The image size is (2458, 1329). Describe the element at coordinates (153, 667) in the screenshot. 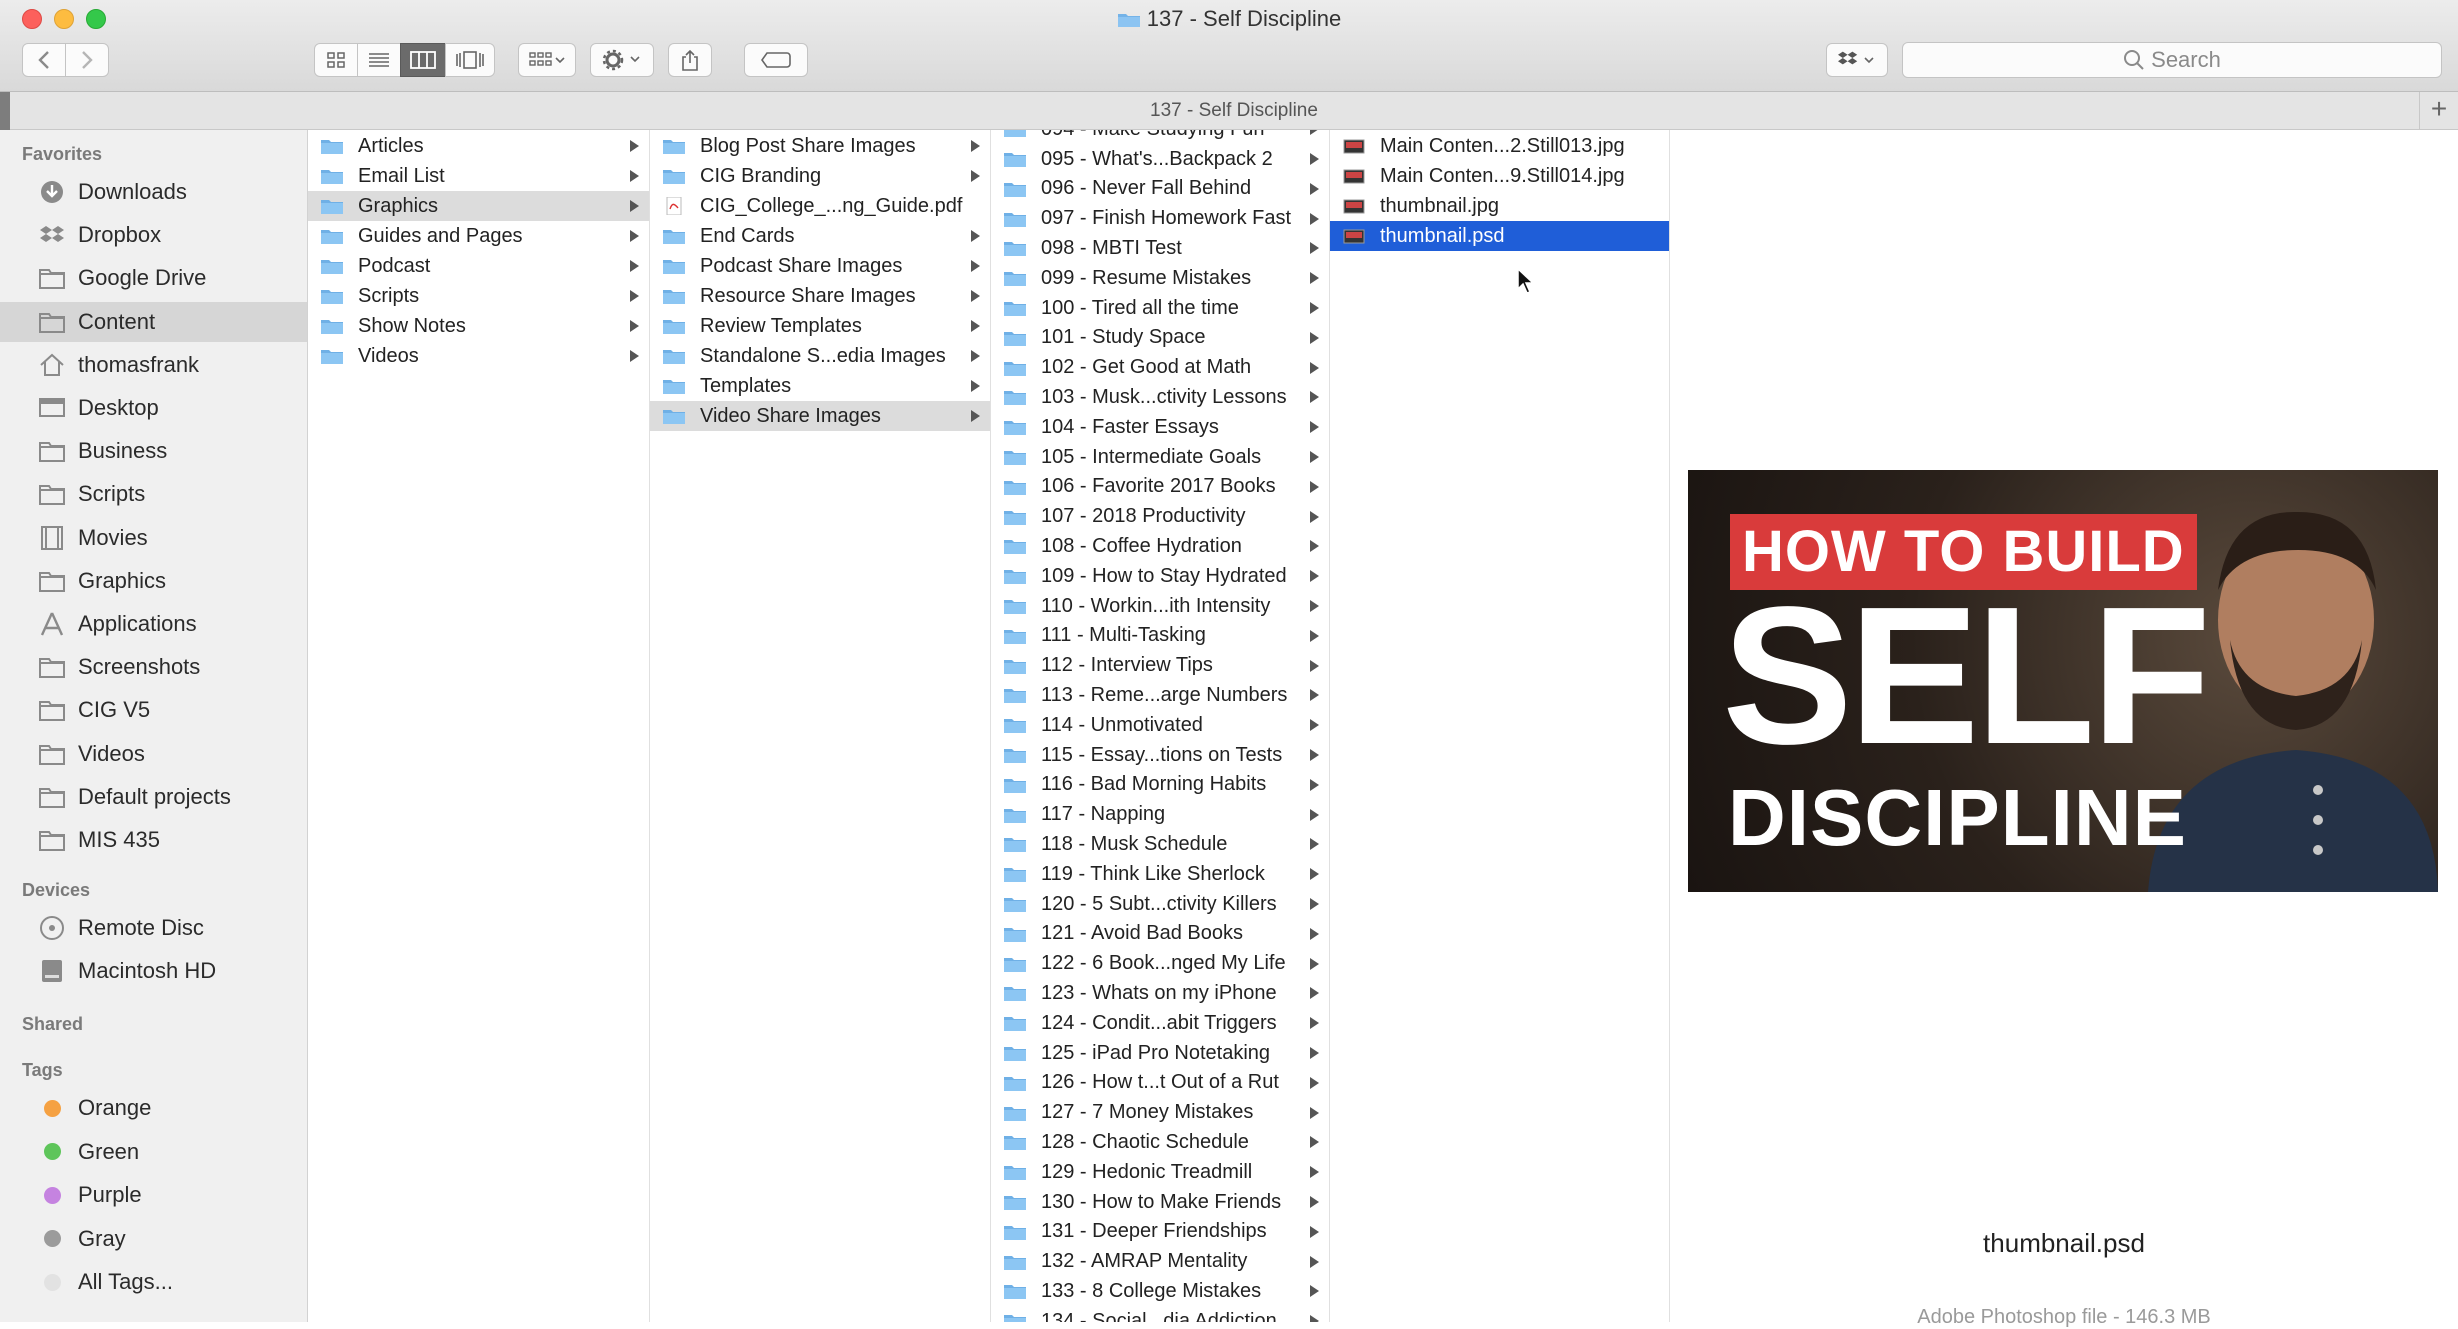

I see `sidebar-item-screenshots: Screenshots` at that location.